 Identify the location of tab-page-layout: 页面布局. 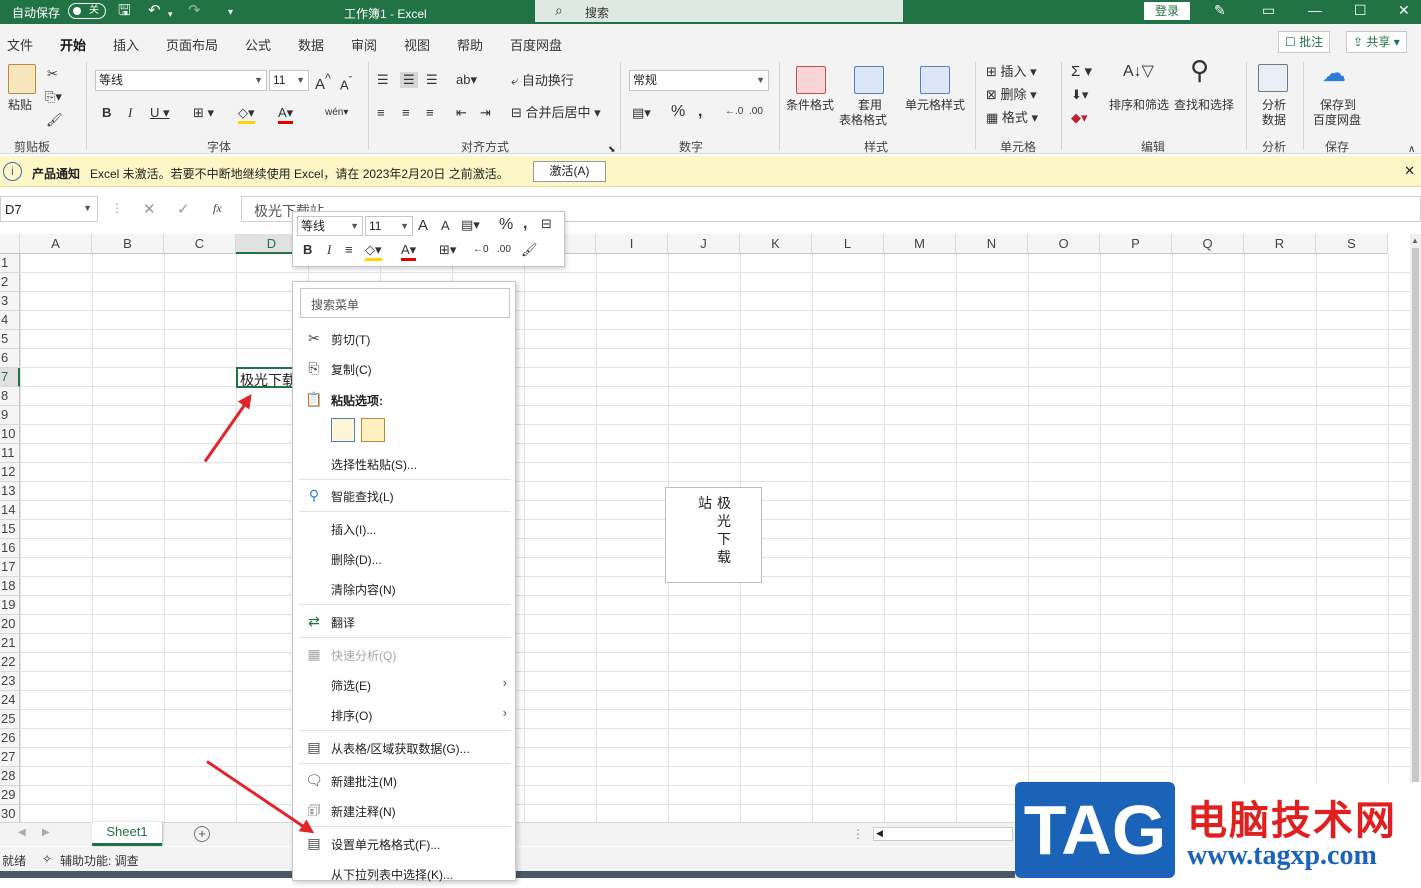
(192, 44).